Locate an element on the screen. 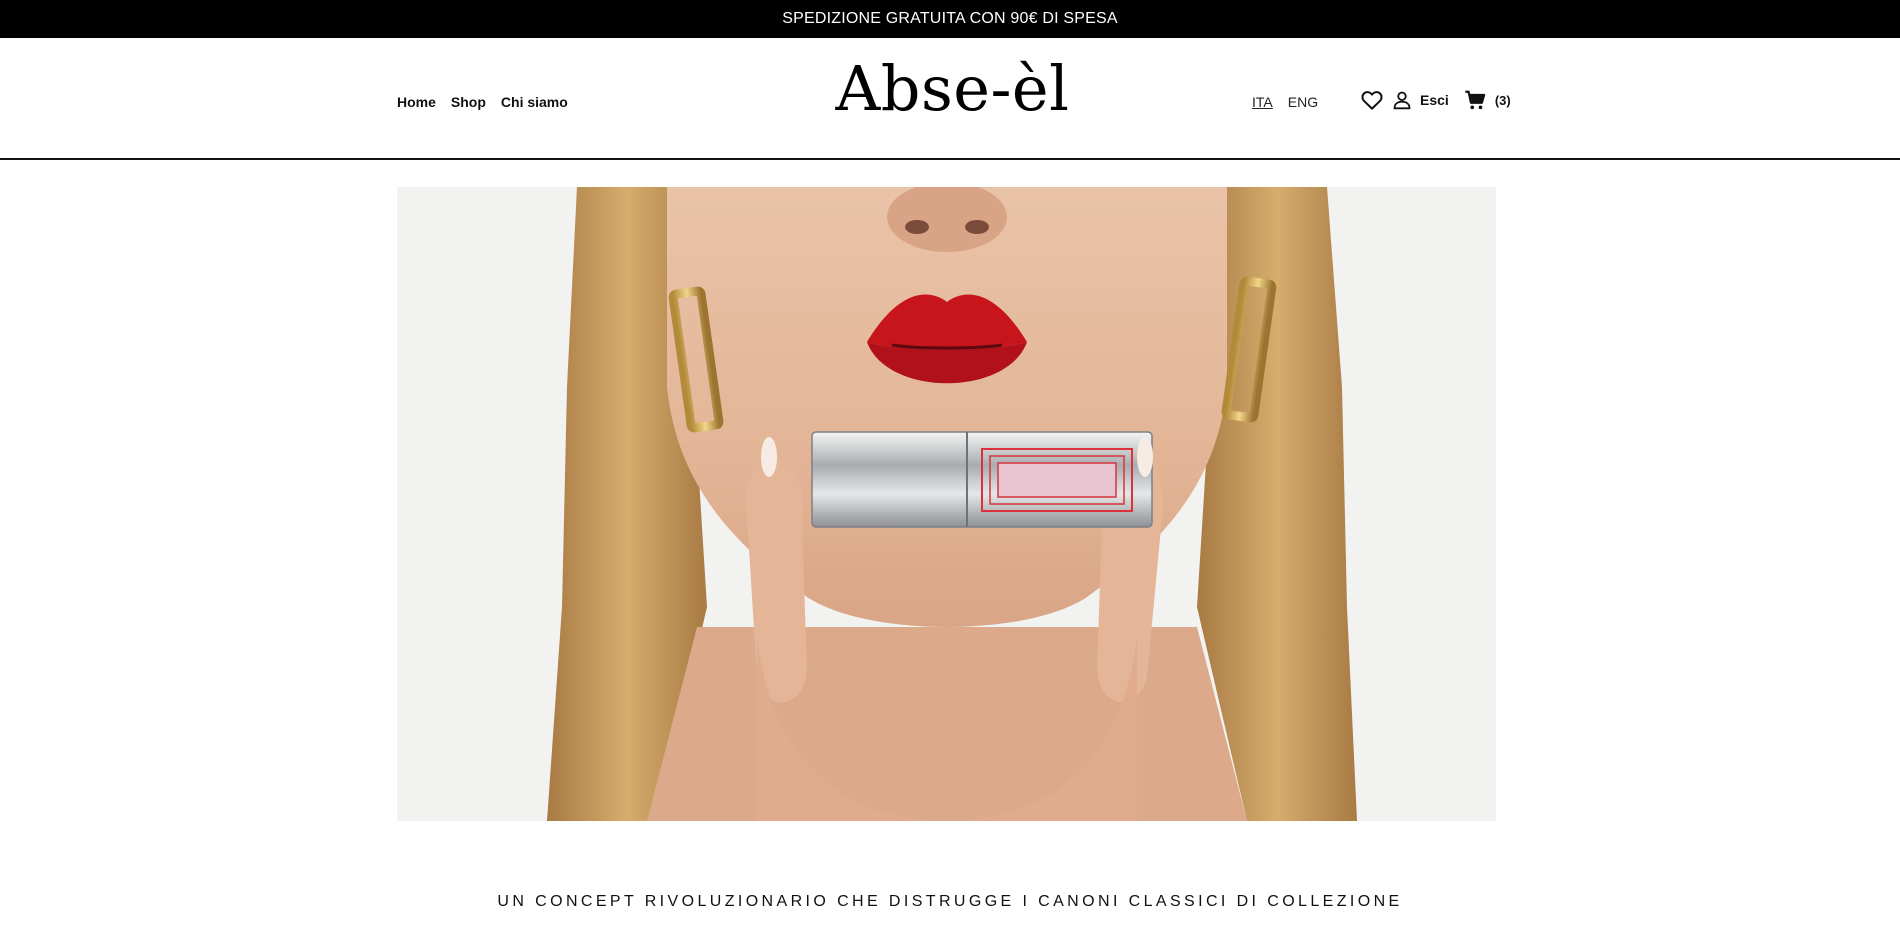 This screenshot has width=1900, height=942. nav-home-link: Home is located at coordinates (416, 102).